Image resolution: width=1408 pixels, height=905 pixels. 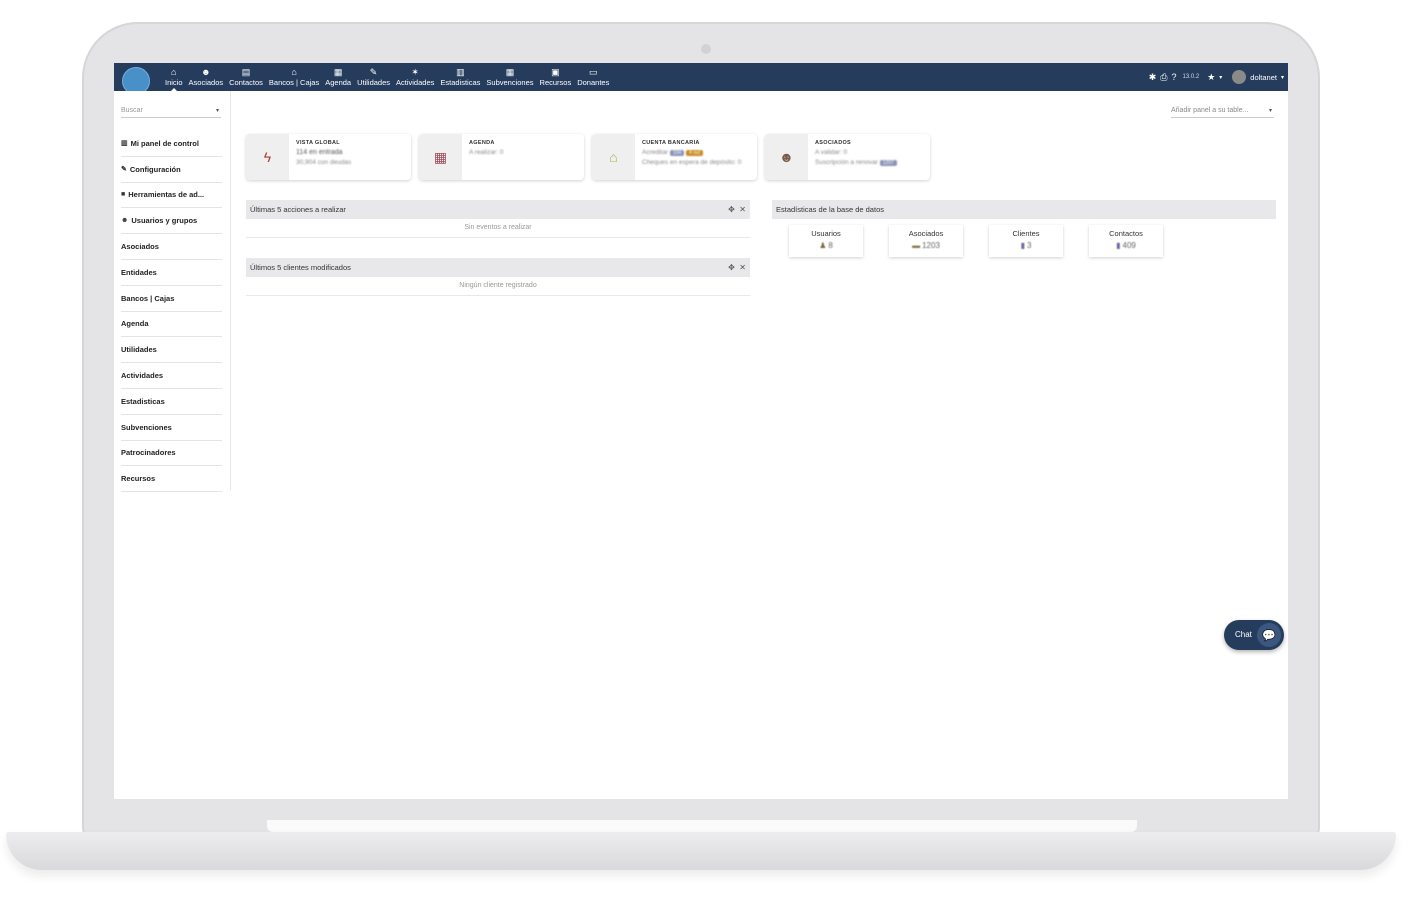 What do you see at coordinates (142, 376) in the screenshot?
I see `sidebar-item-label: Actividades` at bounding box center [142, 376].